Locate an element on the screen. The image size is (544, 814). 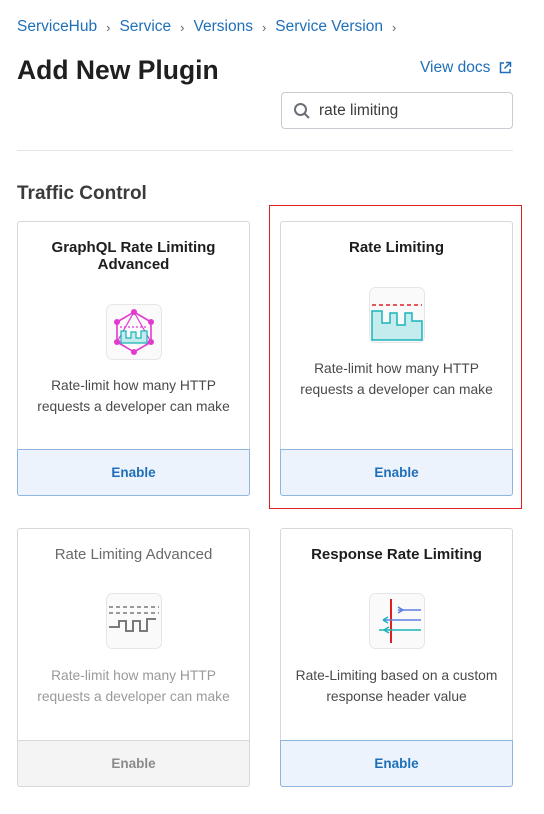
section-title: Traffic Control is located at coordinates (82, 193).